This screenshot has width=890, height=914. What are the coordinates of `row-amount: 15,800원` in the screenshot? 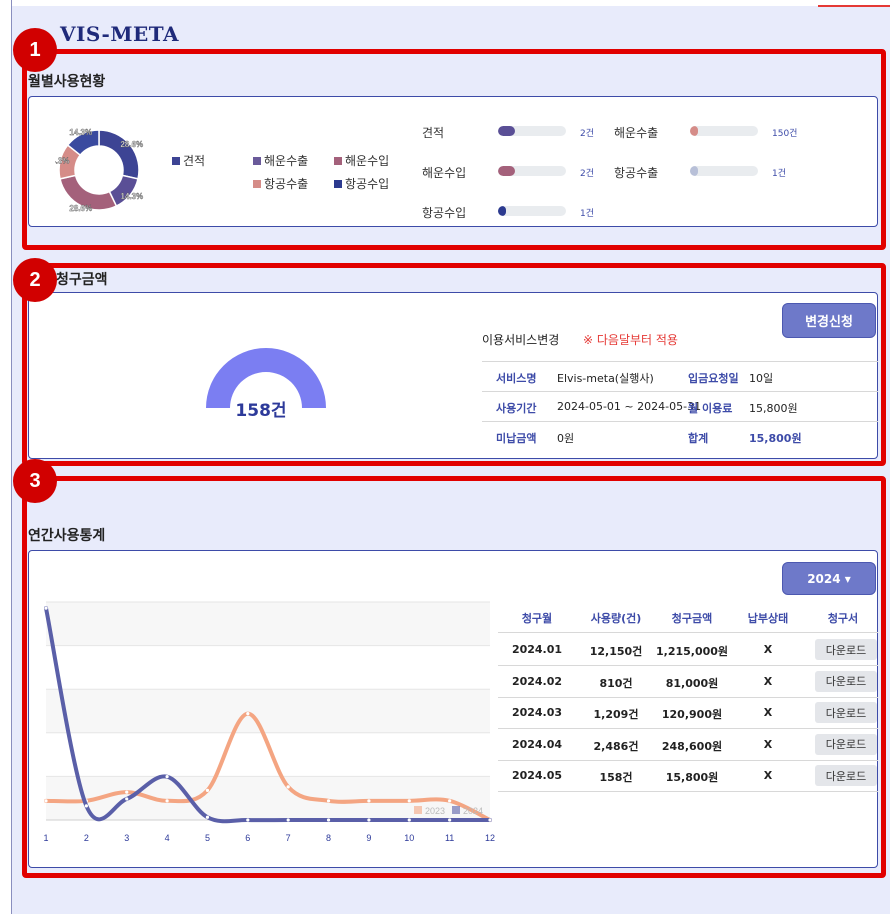 It's located at (692, 777).